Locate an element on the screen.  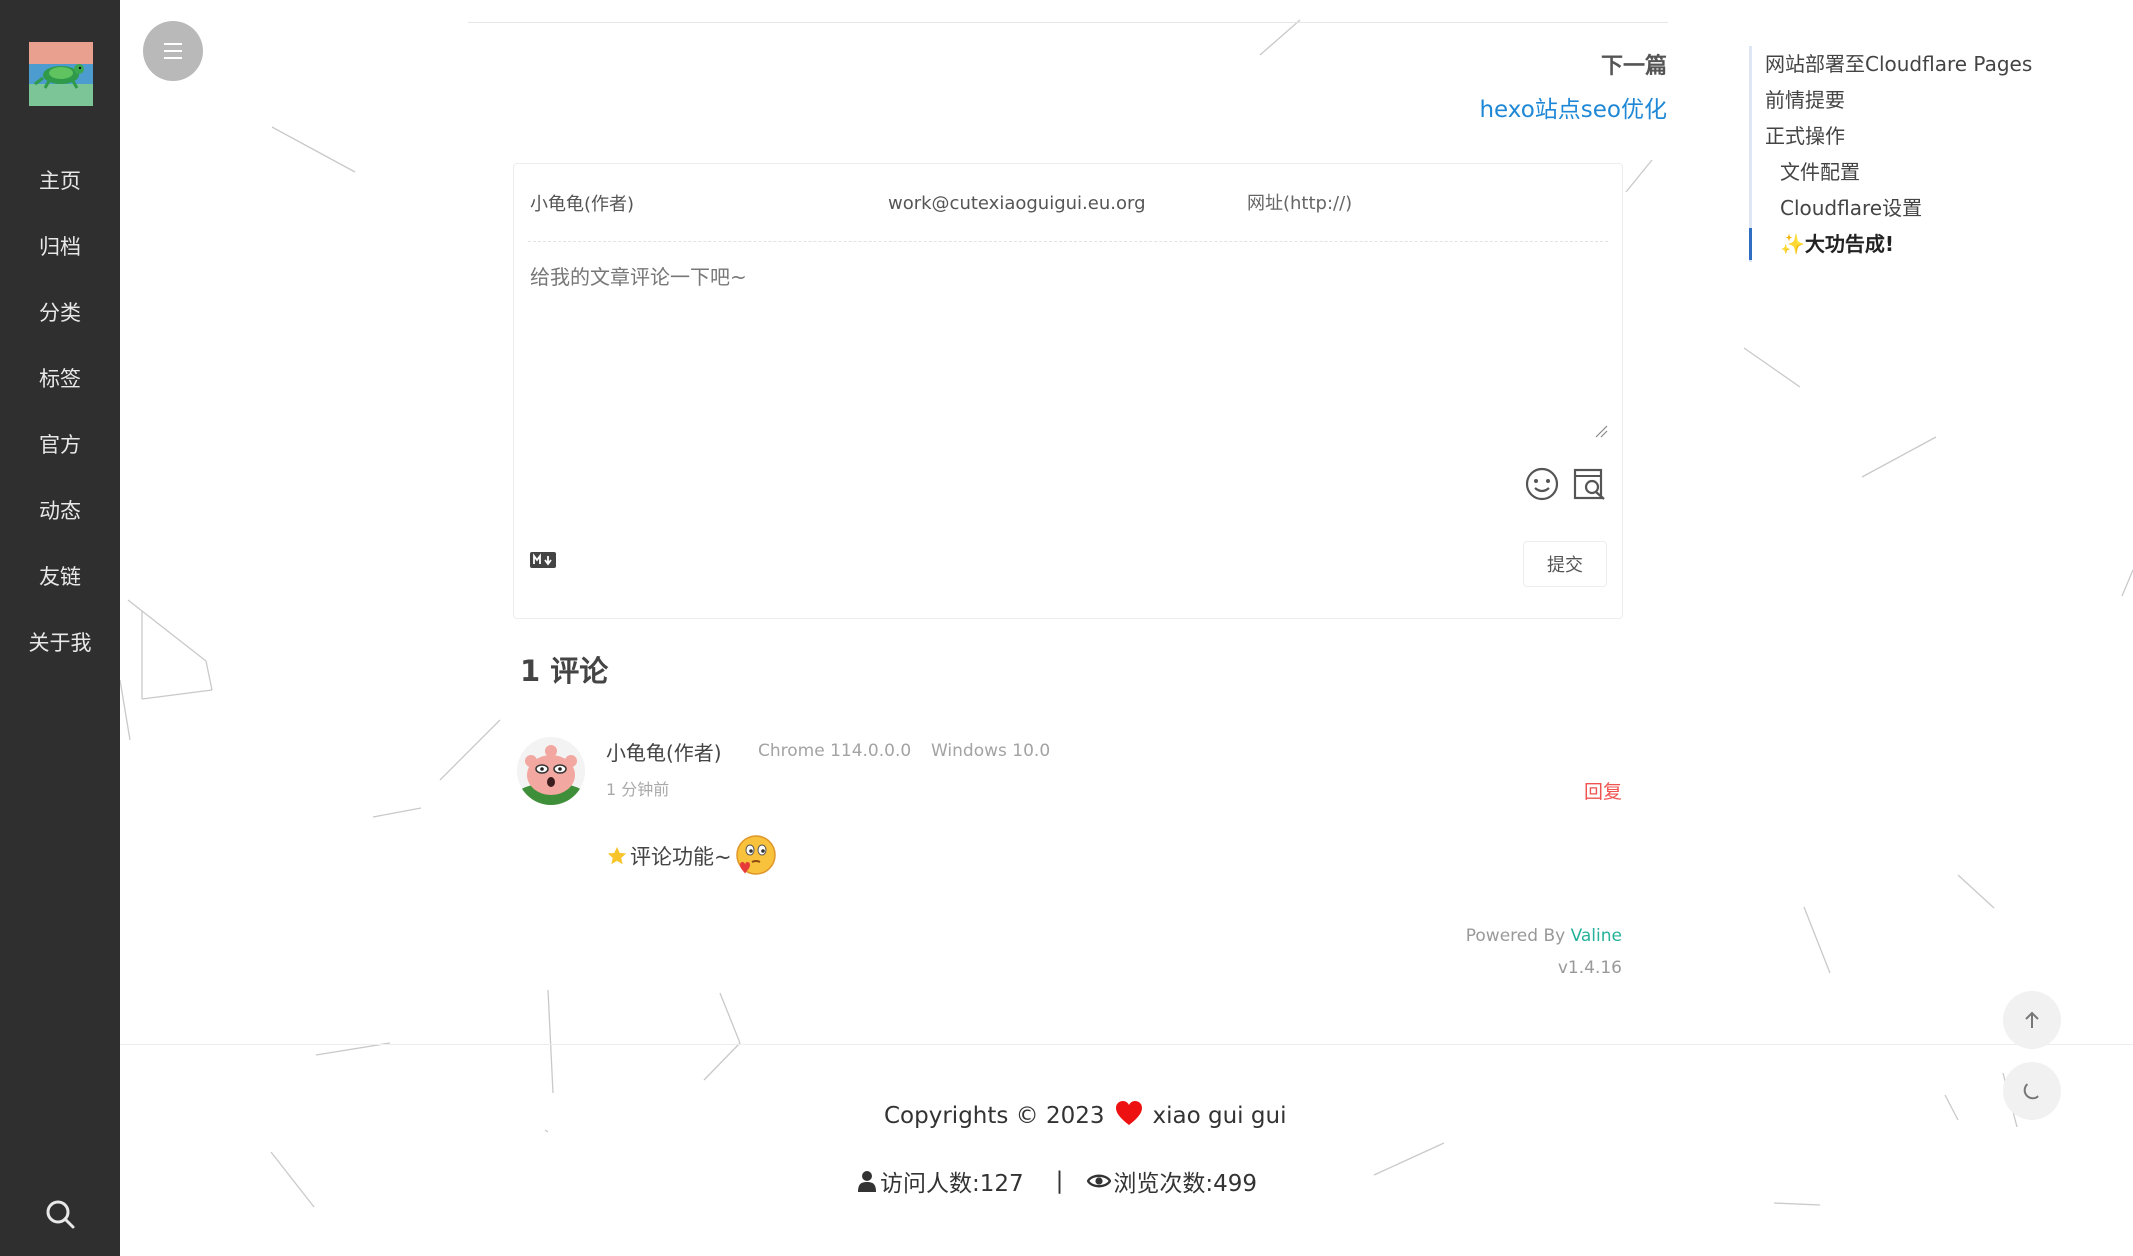
dark-mode-toggle is located at coordinates (2032, 1091).